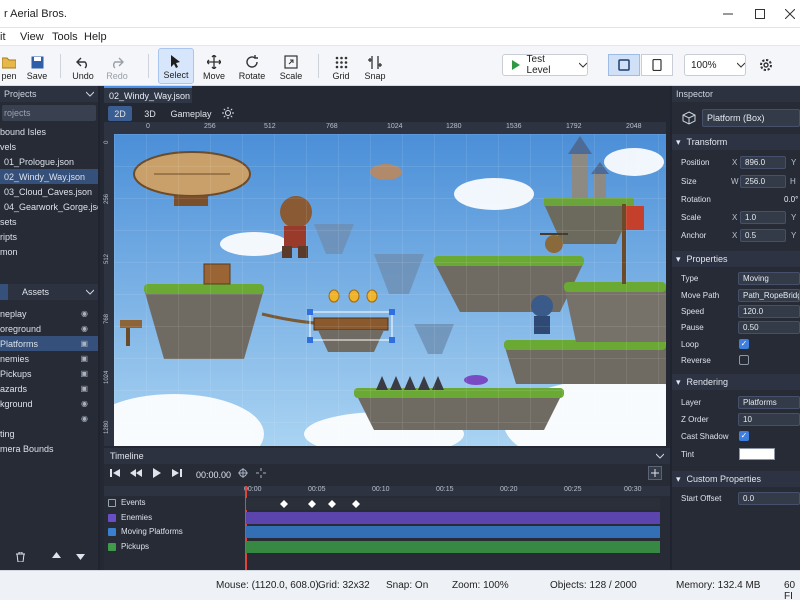 Image resolution: width=800 pixels, height=600 pixels. Describe the element at coordinates (736, 479) in the screenshot. I see `custom-properties-section-header: ▾ Custom Properties` at that location.